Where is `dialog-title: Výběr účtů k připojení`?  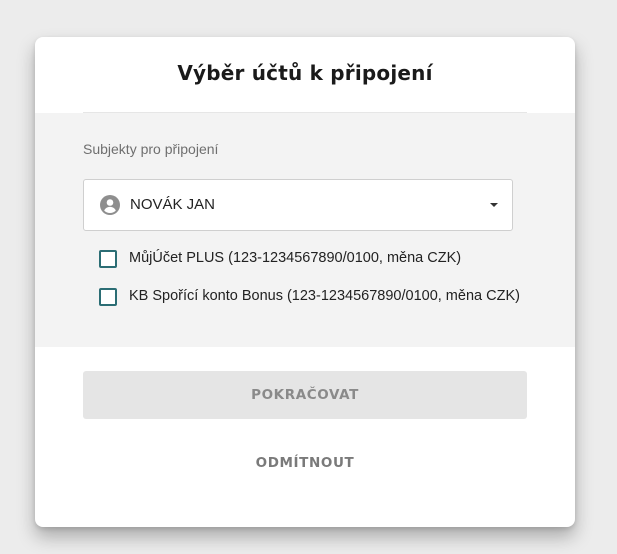 dialog-title: Výběr účtů k připojení is located at coordinates (305, 73).